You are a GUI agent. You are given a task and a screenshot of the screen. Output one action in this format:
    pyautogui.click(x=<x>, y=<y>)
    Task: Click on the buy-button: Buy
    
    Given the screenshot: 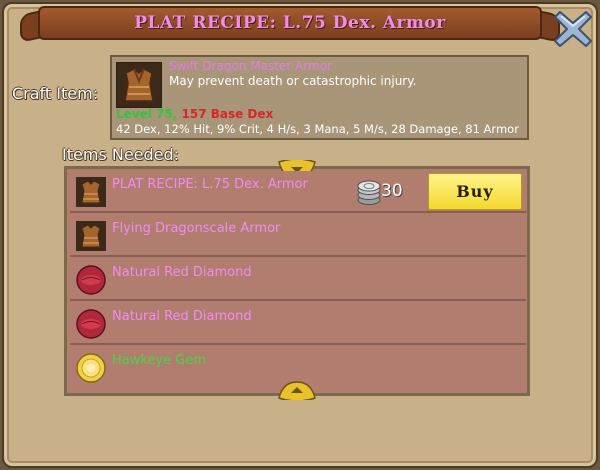 What is the action you would take?
    pyautogui.click(x=475, y=191)
    